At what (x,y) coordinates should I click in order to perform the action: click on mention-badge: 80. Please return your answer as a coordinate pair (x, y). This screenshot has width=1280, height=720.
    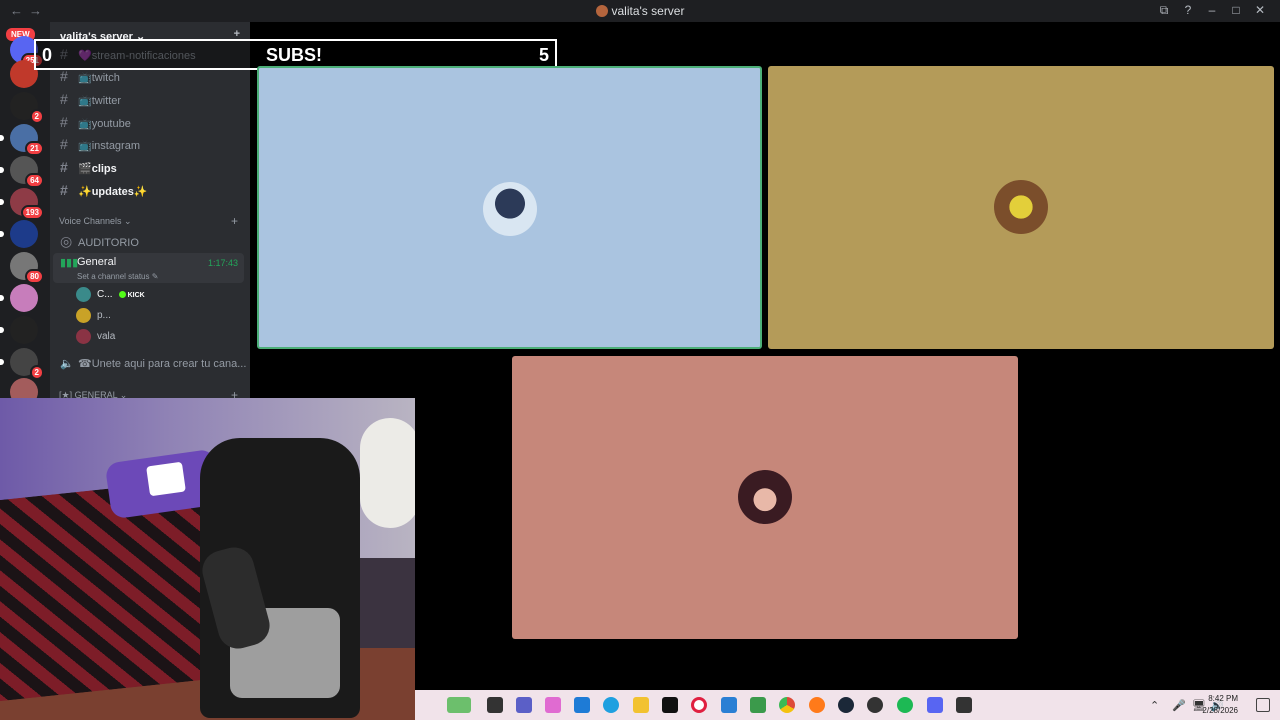
    Looking at the image, I should click on (34, 276).